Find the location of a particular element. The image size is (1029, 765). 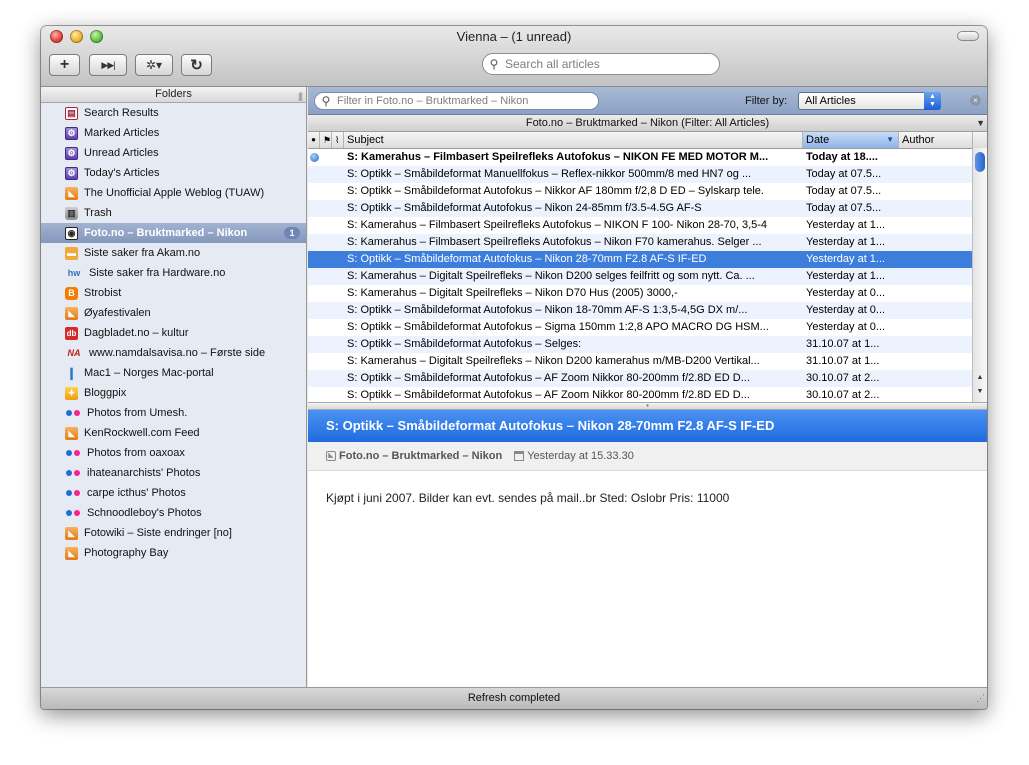

sidebar-item-label: Siste saker fra Akam.no is located at coordinates (142, 253).